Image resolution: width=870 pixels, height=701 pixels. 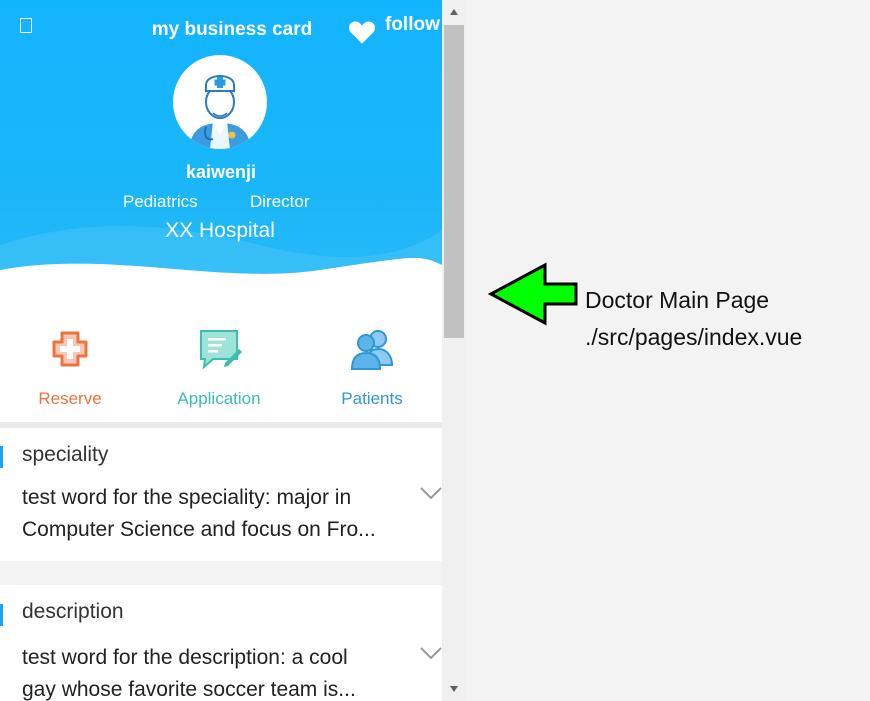 What do you see at coordinates (454, 689) in the screenshot?
I see `scroll-down-arrow-icon` at bounding box center [454, 689].